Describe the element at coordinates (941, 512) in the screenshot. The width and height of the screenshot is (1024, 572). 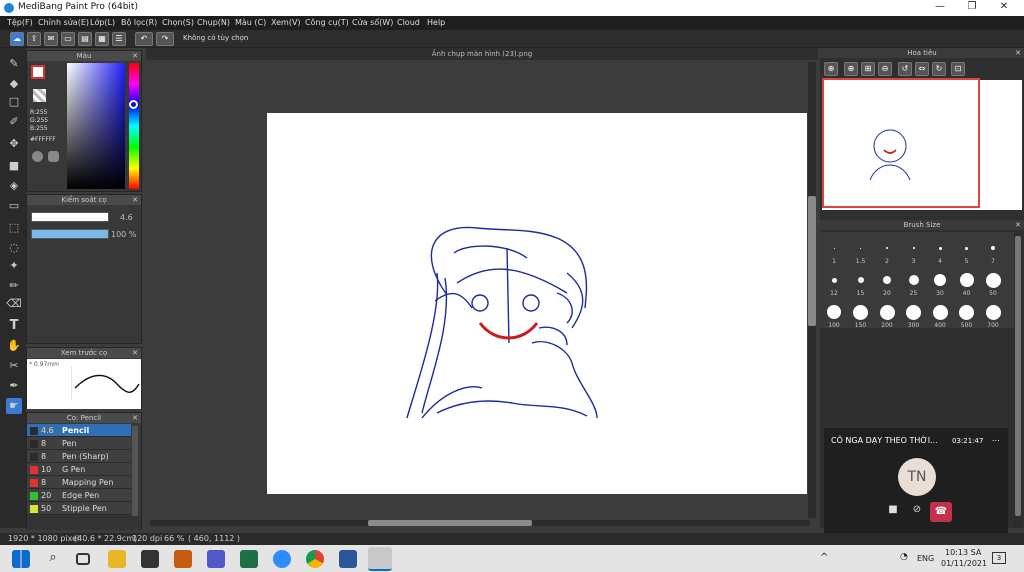
I see `hang-up-button: ☎` at that location.